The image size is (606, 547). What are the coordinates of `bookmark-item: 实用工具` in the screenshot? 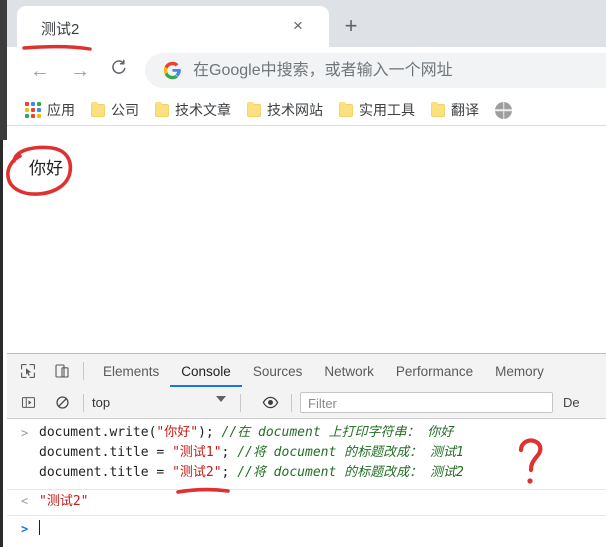 It's located at (377, 110).